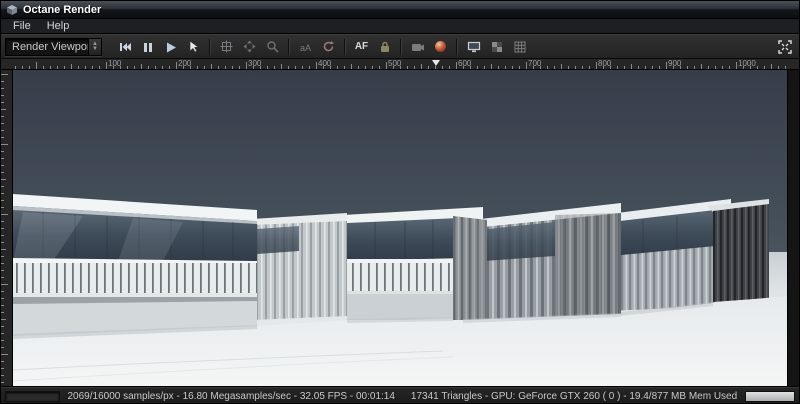 This screenshot has width=800, height=404. What do you see at coordinates (496, 47) in the screenshot?
I see `checker-background-button` at bounding box center [496, 47].